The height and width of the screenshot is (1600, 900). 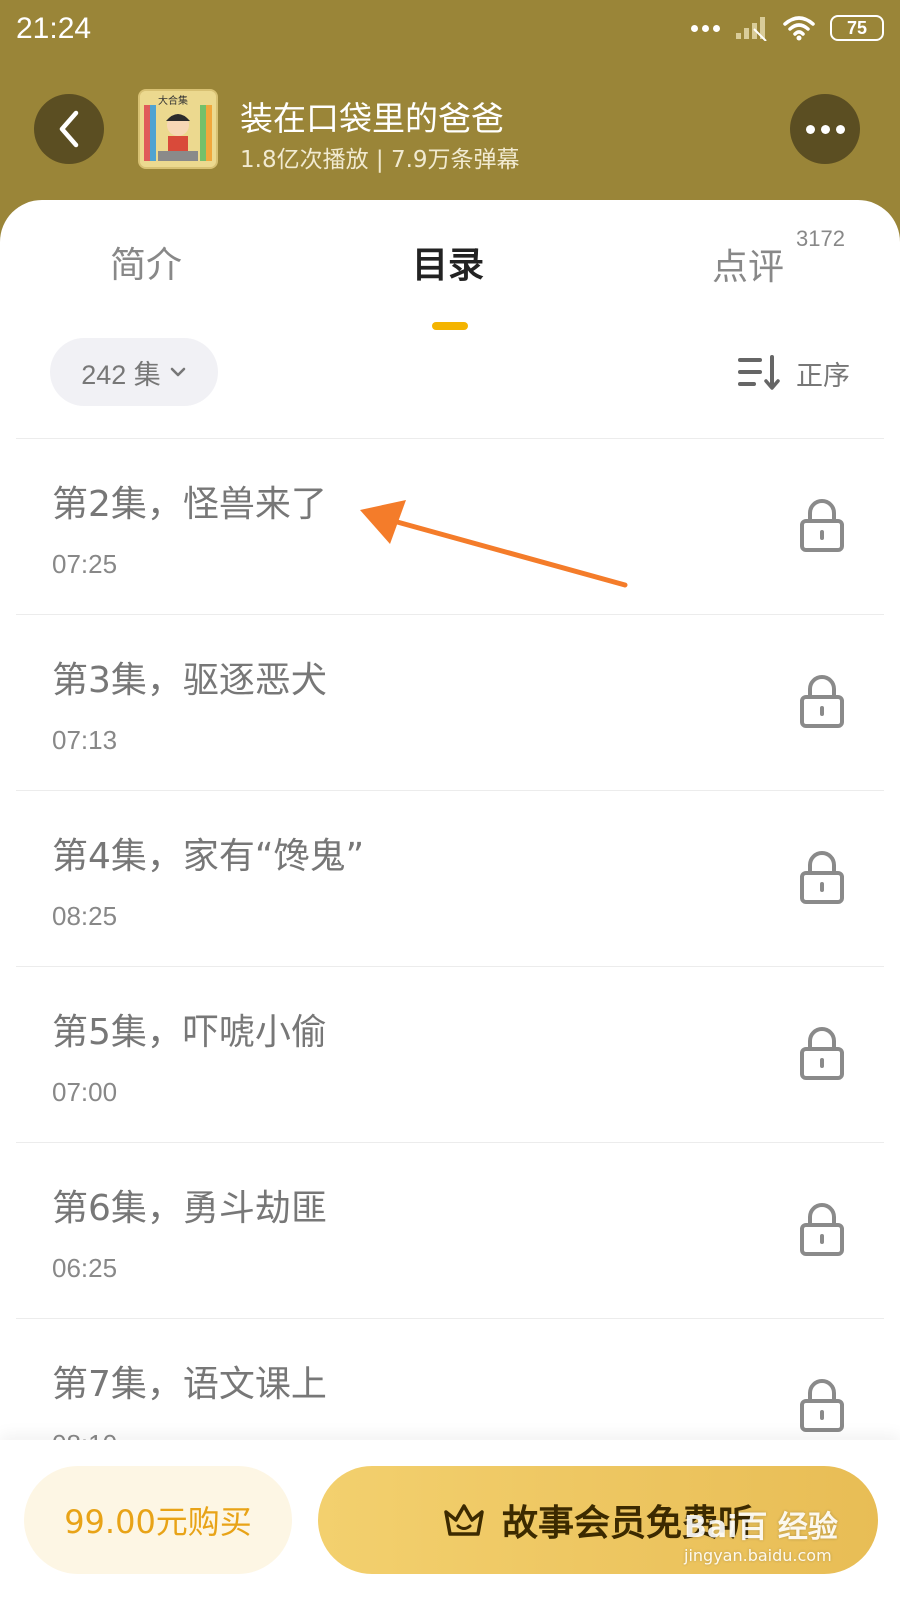 I want to click on baidu-jingyan-watermark: Bai百 经验 jingyan.baidu.com, so click(x=769, y=1542).